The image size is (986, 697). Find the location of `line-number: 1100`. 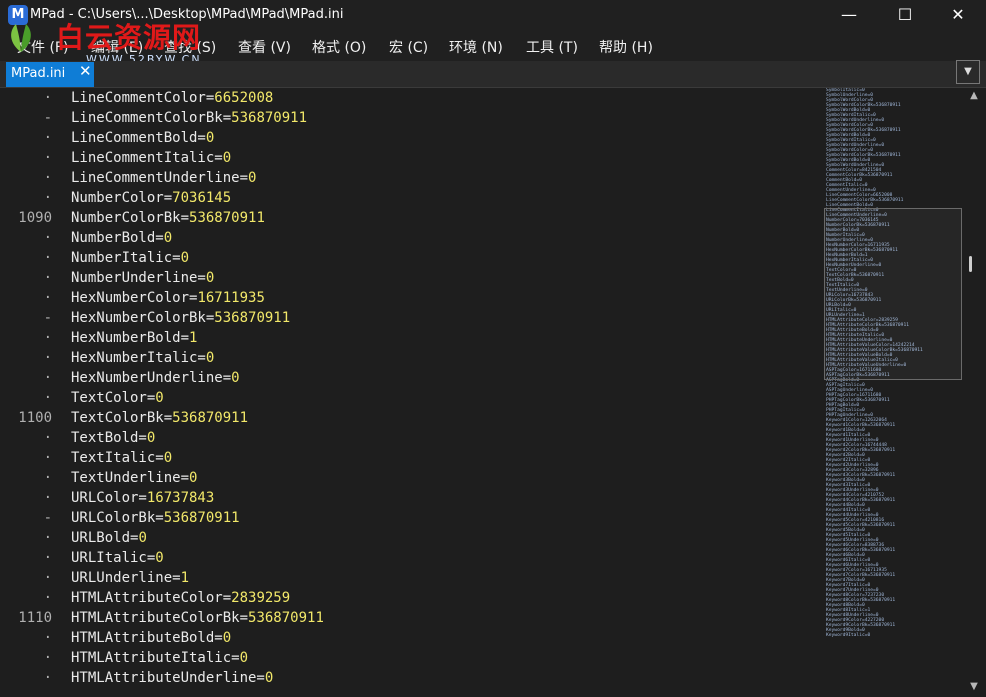

line-number: 1100 is located at coordinates (35, 418).